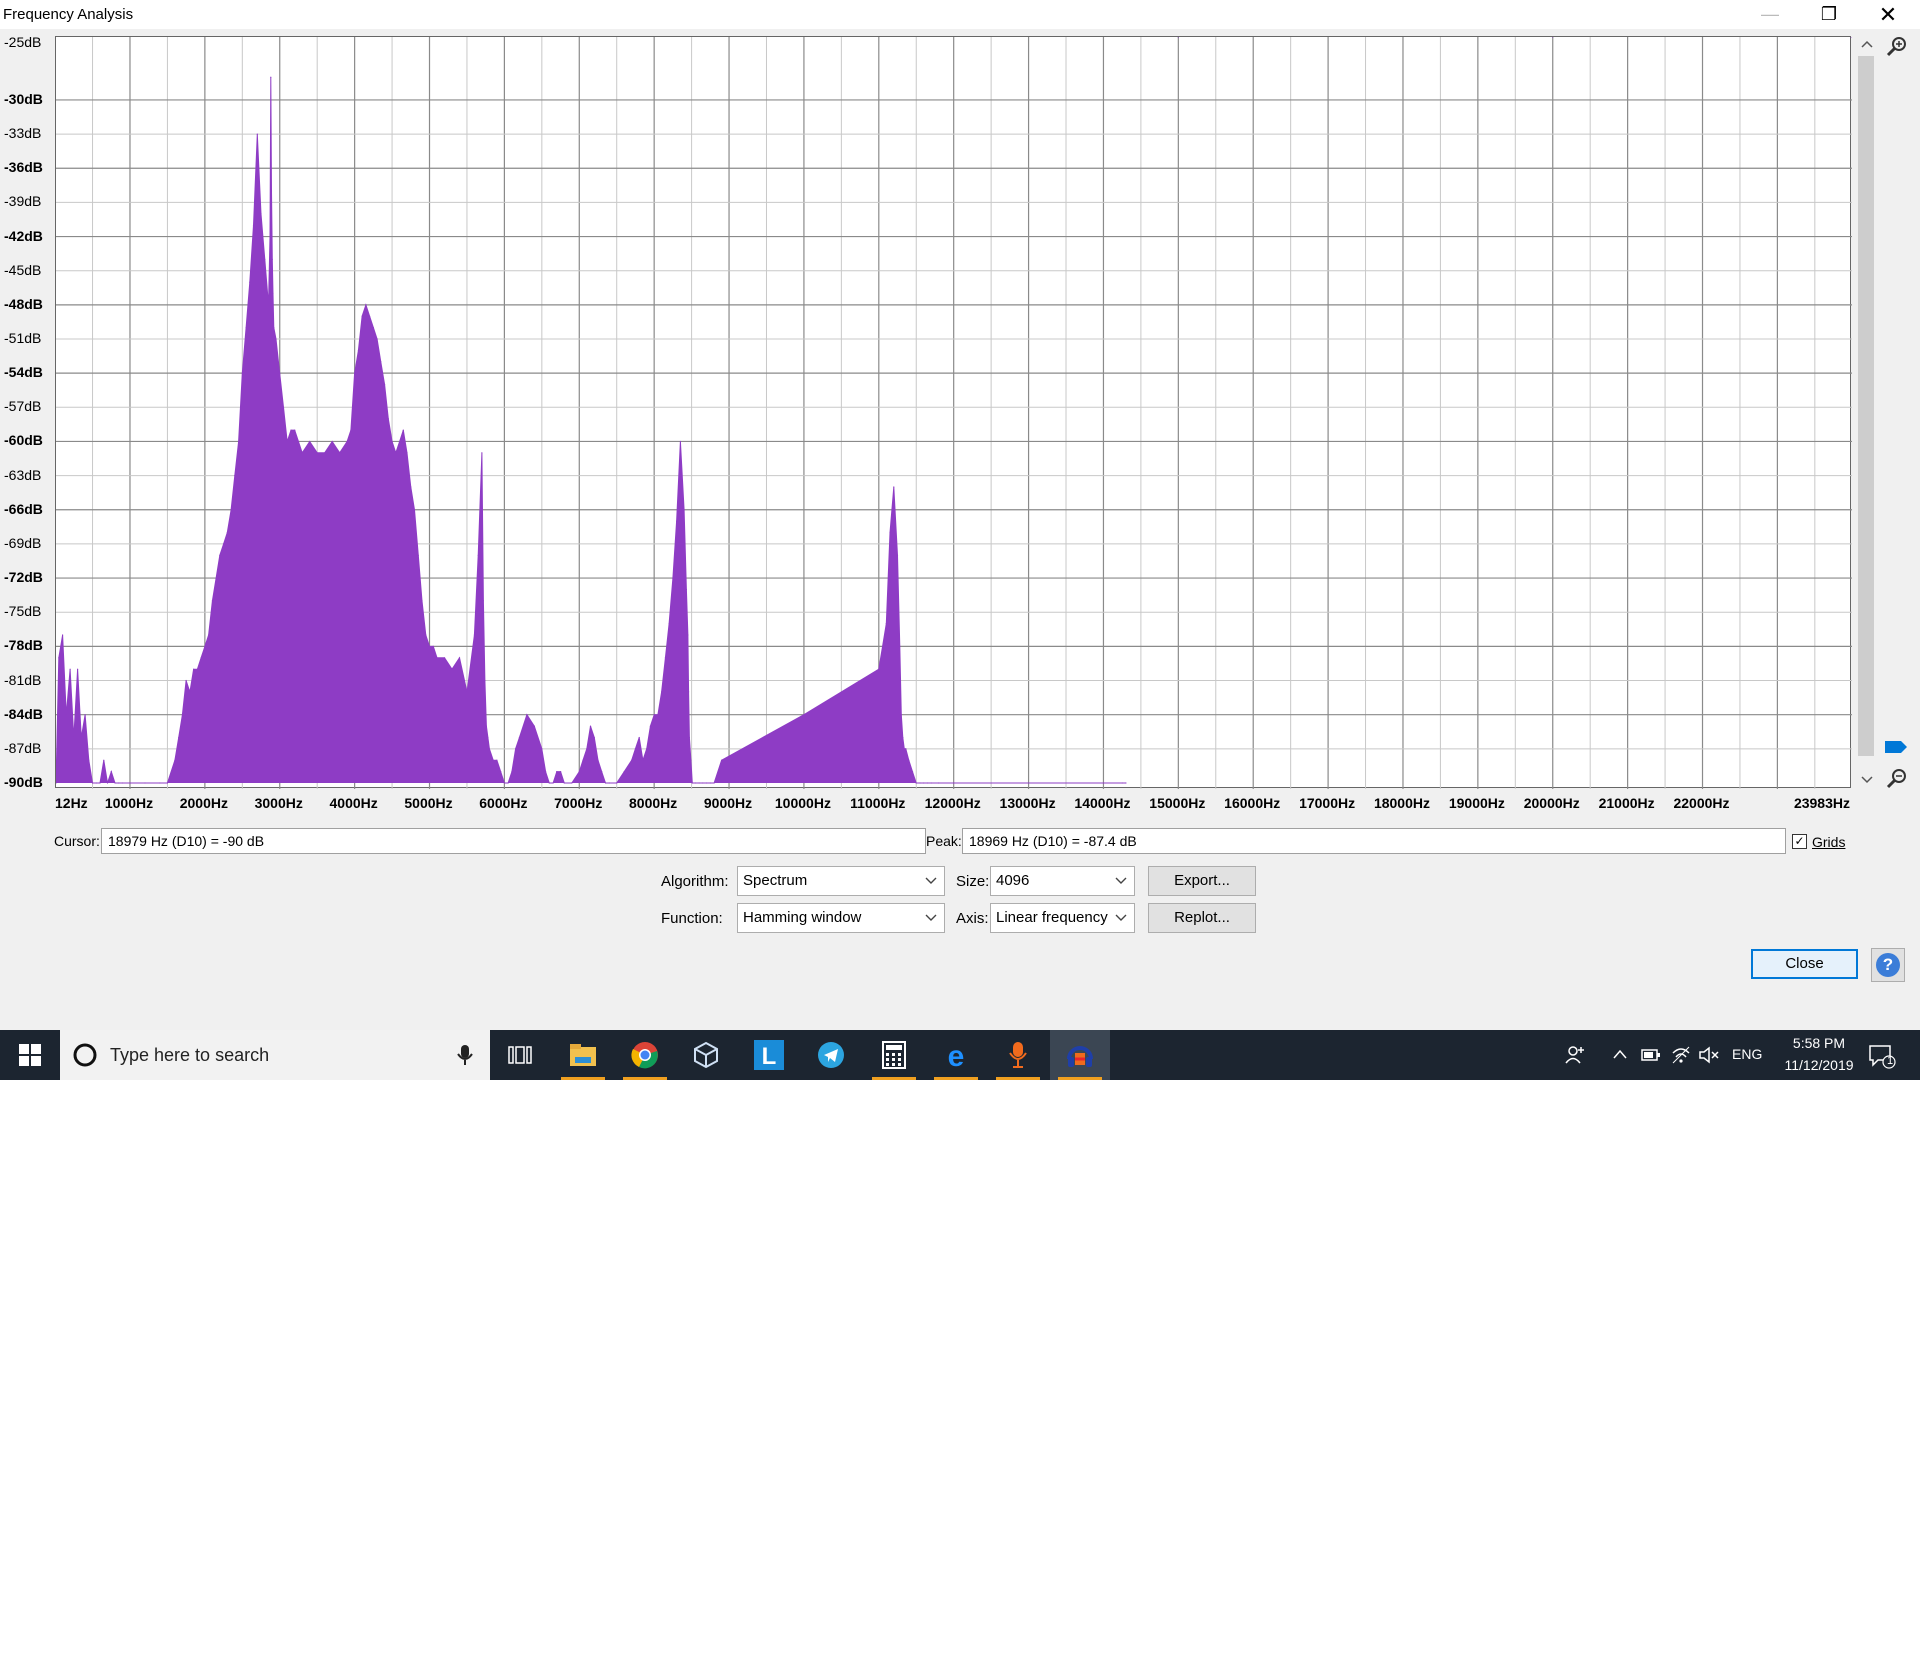 The image size is (1920, 1660). I want to click on y-tick-label: -39dB, so click(23, 201).